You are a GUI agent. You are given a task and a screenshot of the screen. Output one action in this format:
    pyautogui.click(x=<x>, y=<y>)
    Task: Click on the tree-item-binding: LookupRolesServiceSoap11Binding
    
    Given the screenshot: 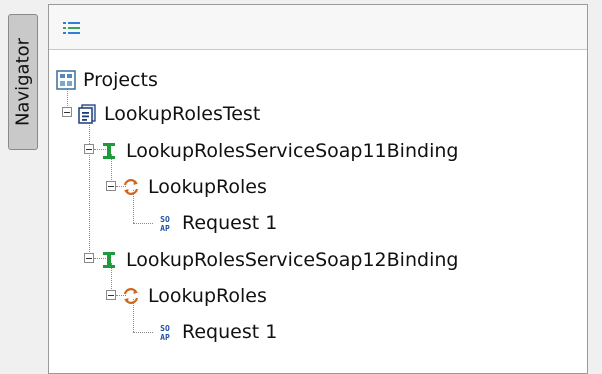 What is the action you would take?
    pyautogui.click(x=278, y=151)
    